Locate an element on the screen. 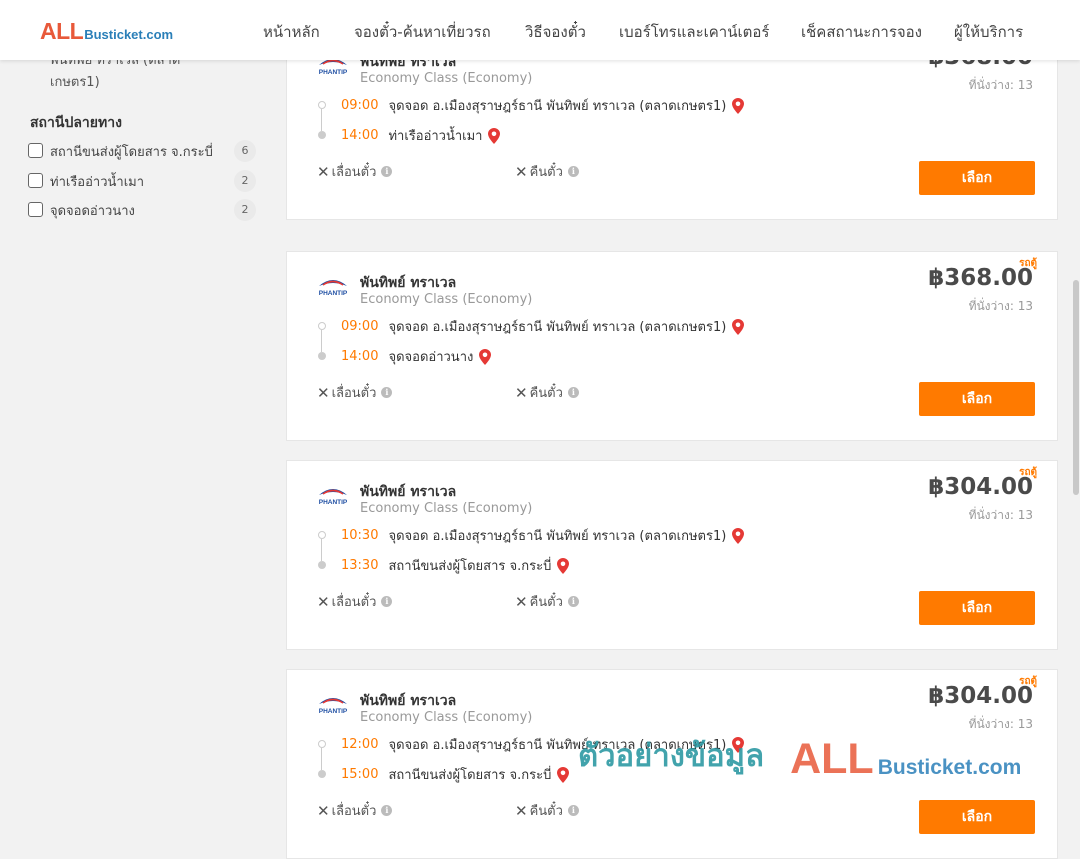  filter-count-badge: 2 is located at coordinates (245, 181).